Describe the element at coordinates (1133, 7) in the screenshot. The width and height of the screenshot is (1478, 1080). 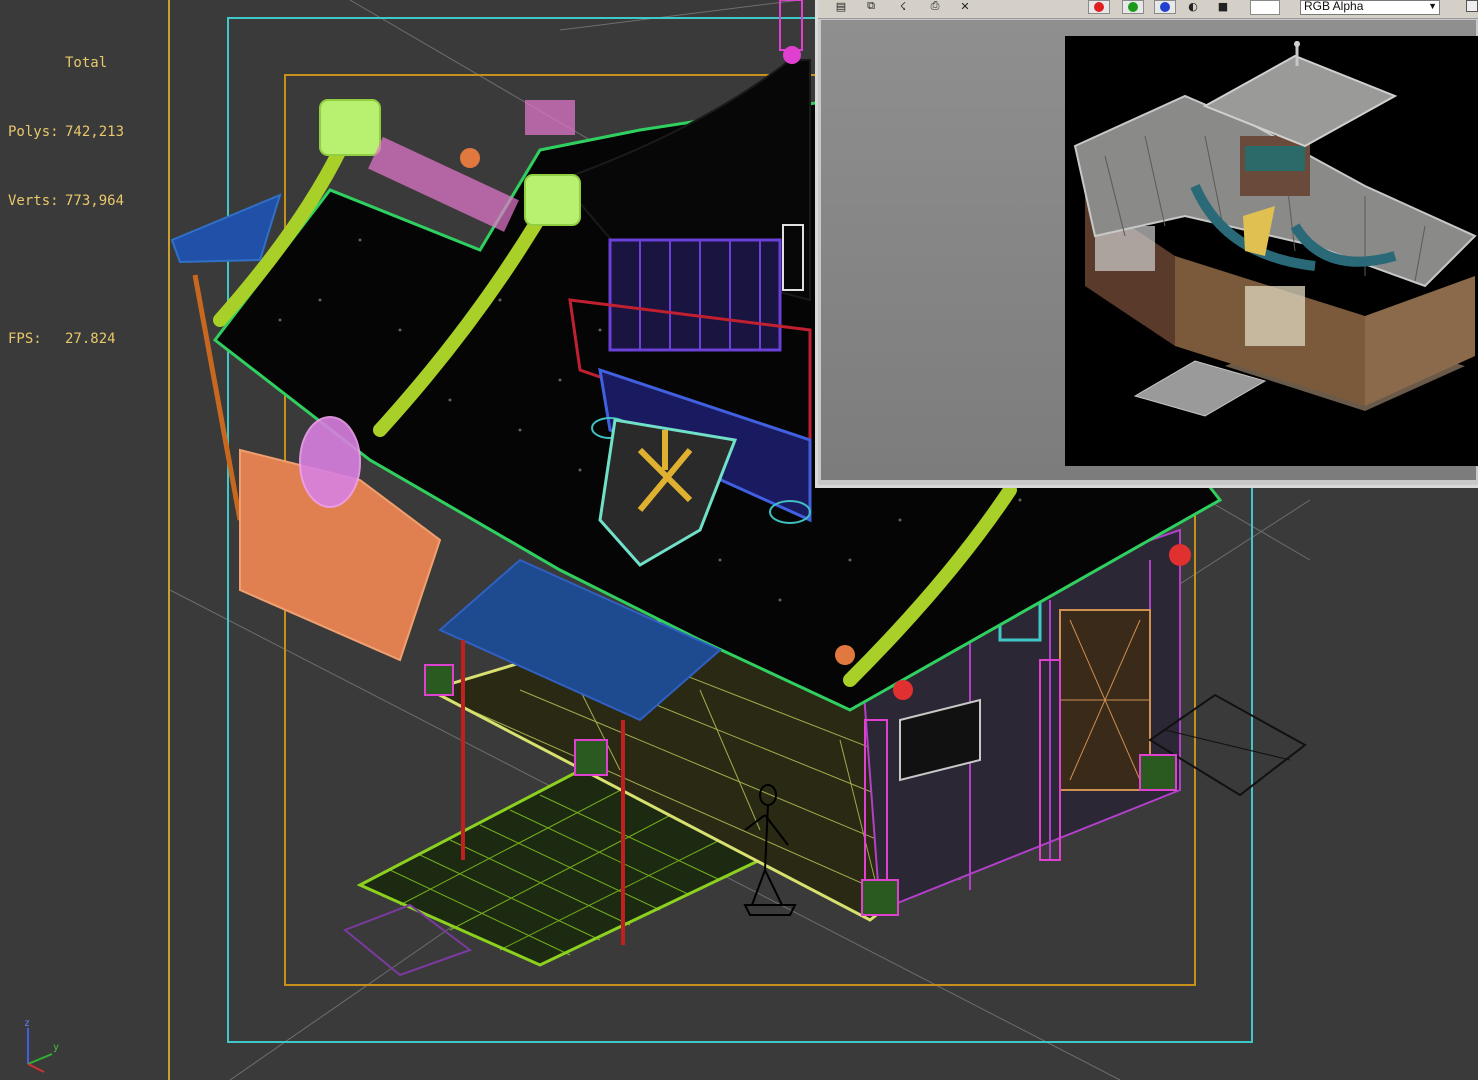
I see `green-channel-toggle` at that location.